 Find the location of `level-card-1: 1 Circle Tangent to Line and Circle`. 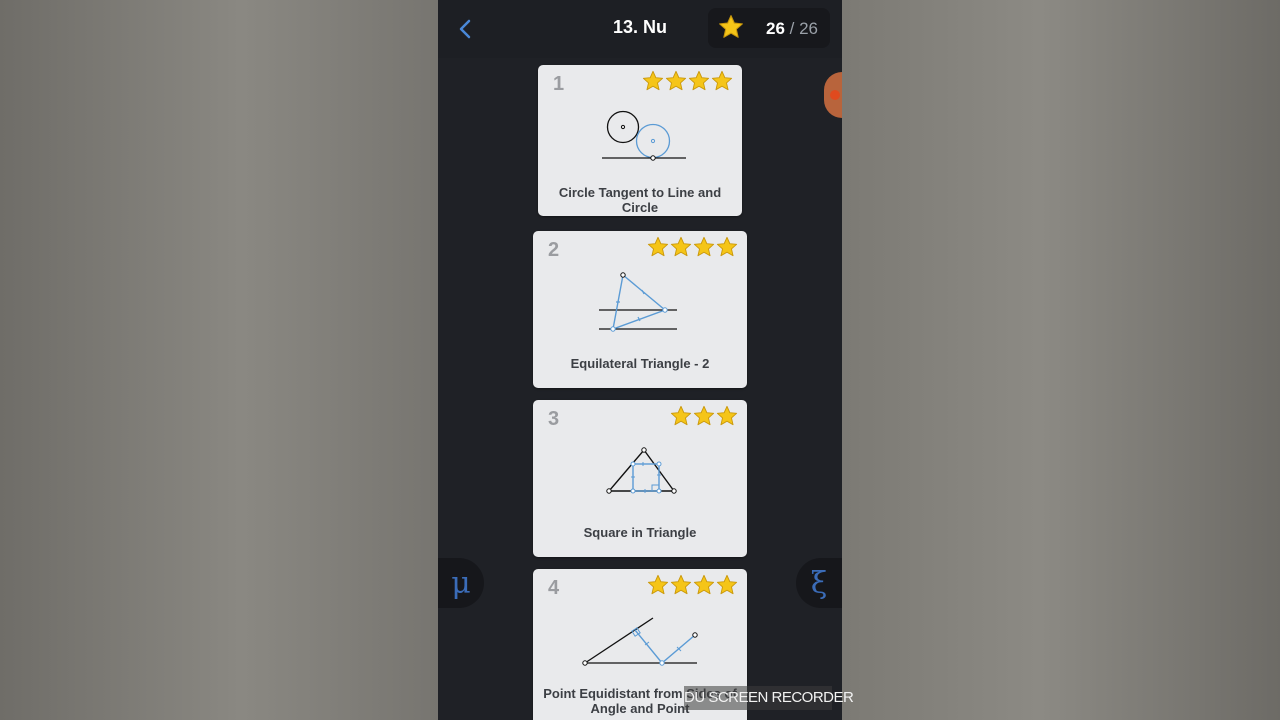

level-card-1: 1 Circle Tangent to Line and Circle is located at coordinates (640, 140).